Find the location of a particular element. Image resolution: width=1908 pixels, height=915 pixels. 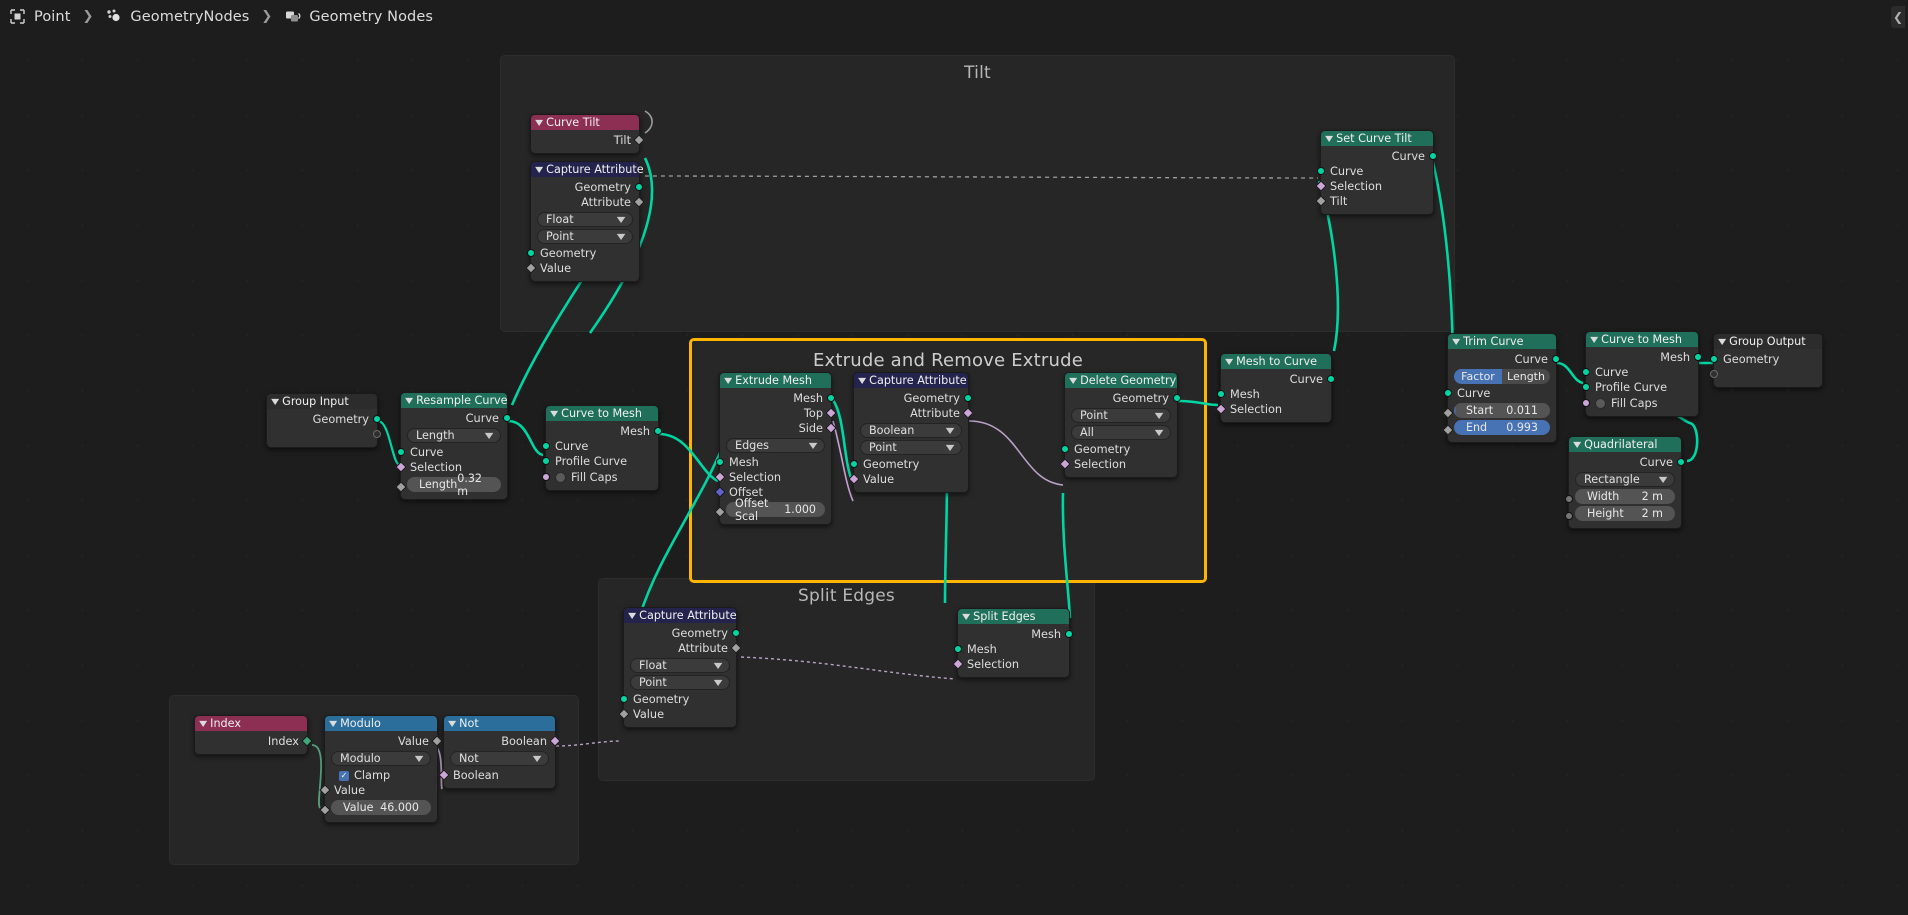

socket-extend-input is located at coordinates (1714, 374).